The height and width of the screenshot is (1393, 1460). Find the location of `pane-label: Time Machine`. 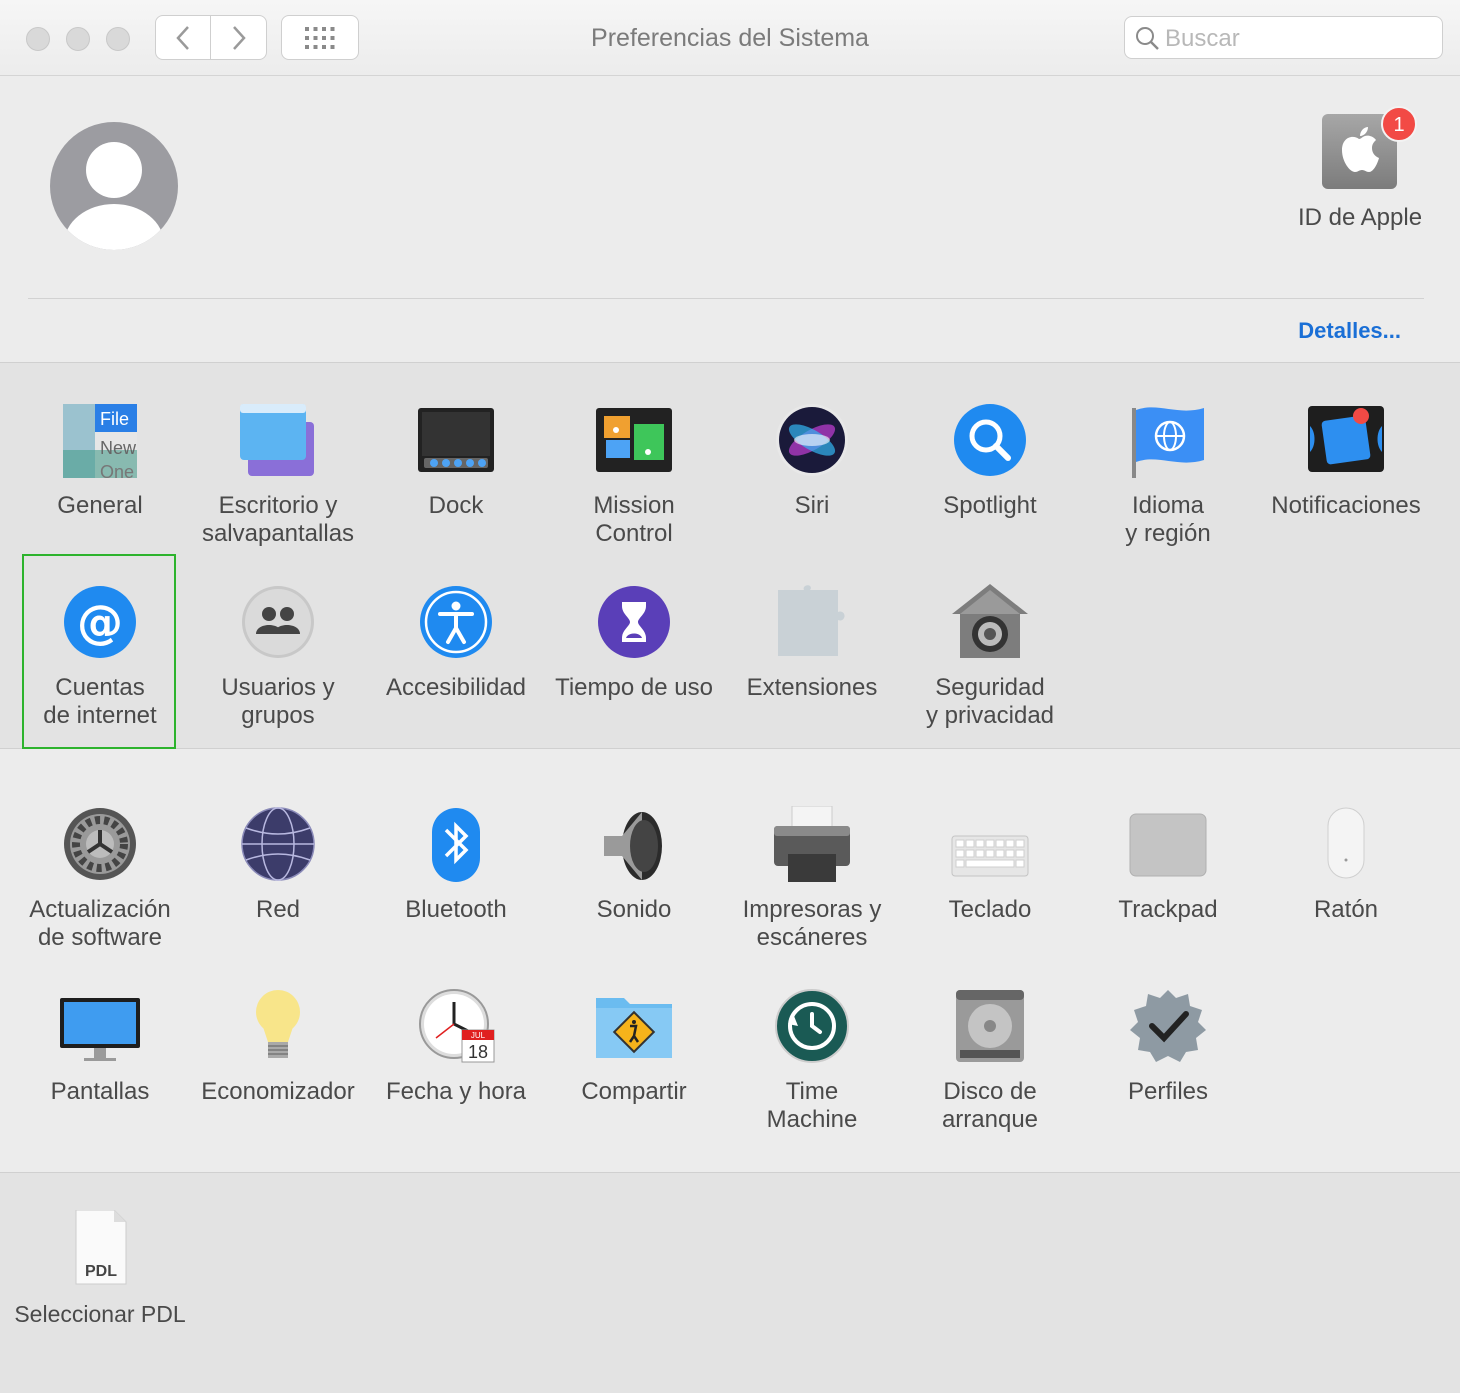

pane-label: Time Machine is located at coordinates (812, 1105).